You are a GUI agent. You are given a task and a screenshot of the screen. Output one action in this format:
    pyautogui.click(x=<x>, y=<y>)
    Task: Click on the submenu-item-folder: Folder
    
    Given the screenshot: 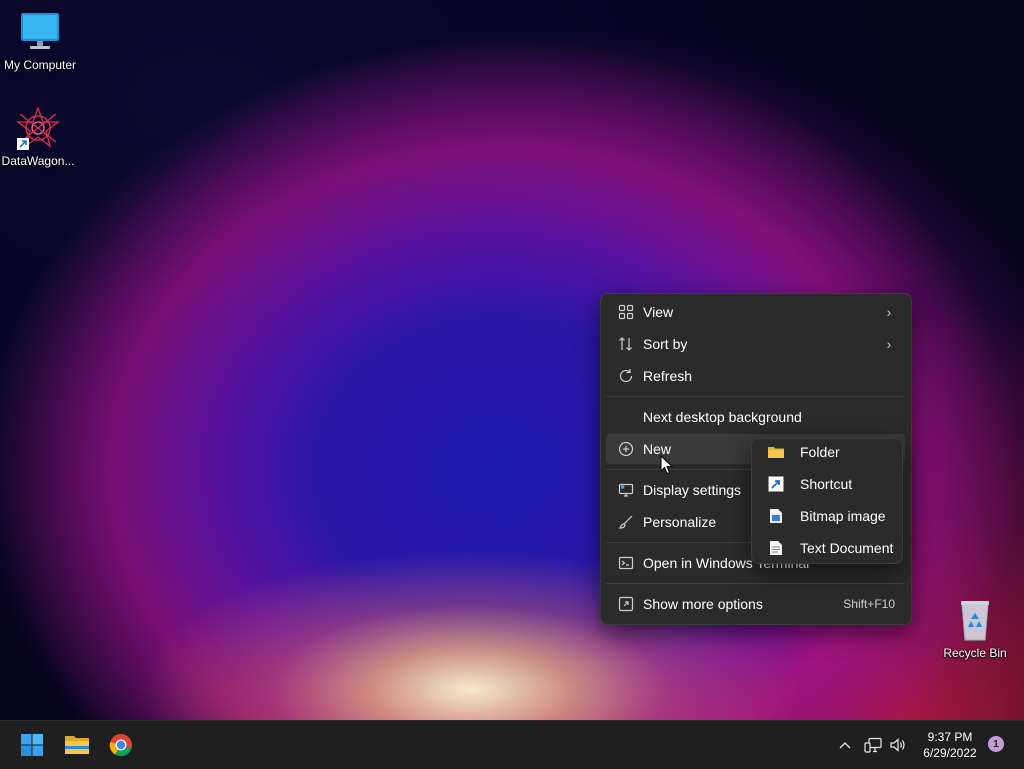 What is the action you would take?
    pyautogui.click(x=827, y=452)
    